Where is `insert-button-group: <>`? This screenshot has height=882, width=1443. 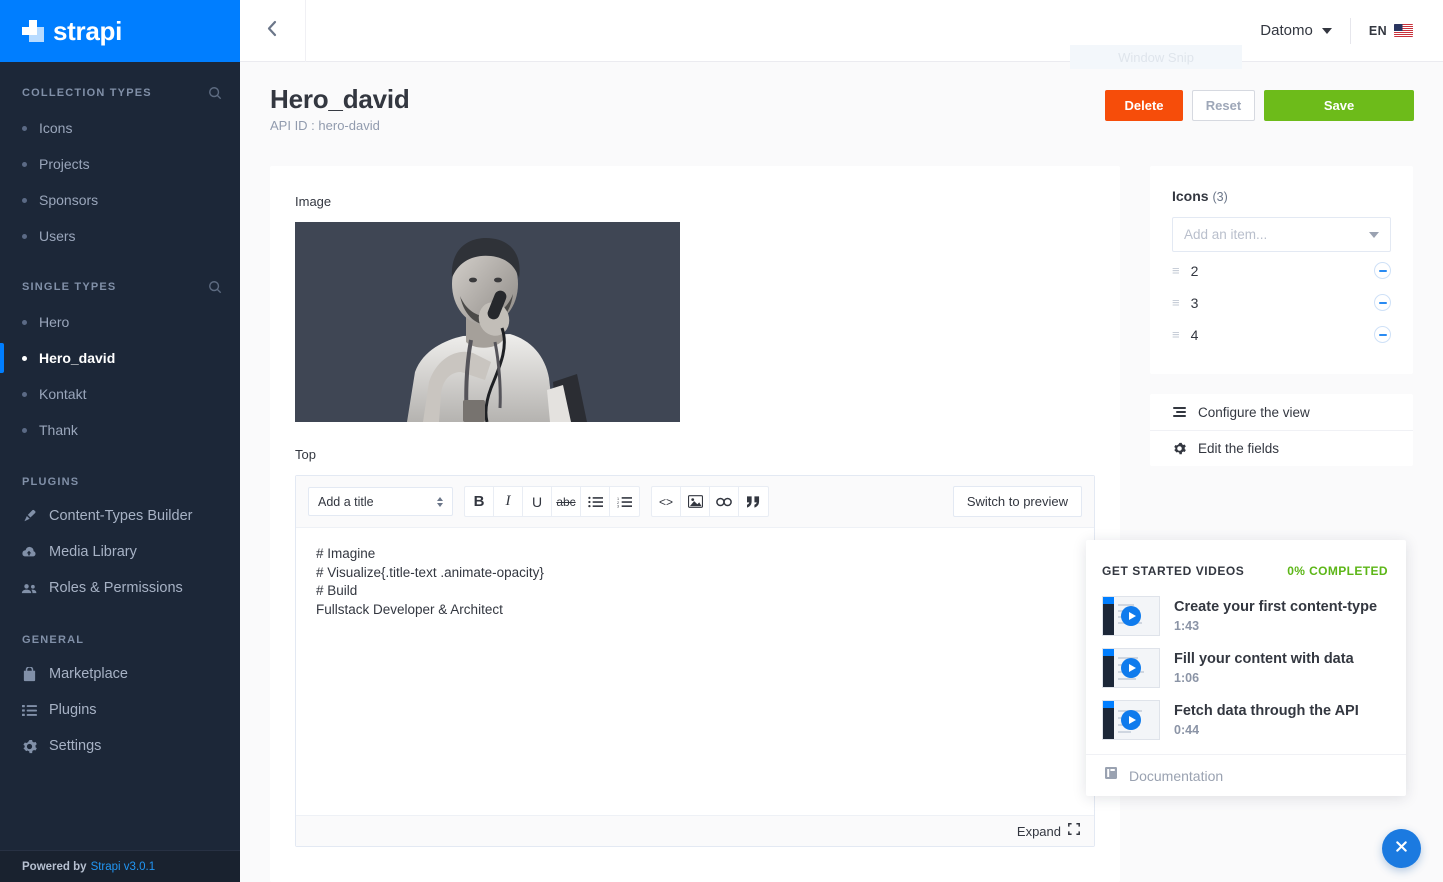 insert-button-group: <> is located at coordinates (710, 501).